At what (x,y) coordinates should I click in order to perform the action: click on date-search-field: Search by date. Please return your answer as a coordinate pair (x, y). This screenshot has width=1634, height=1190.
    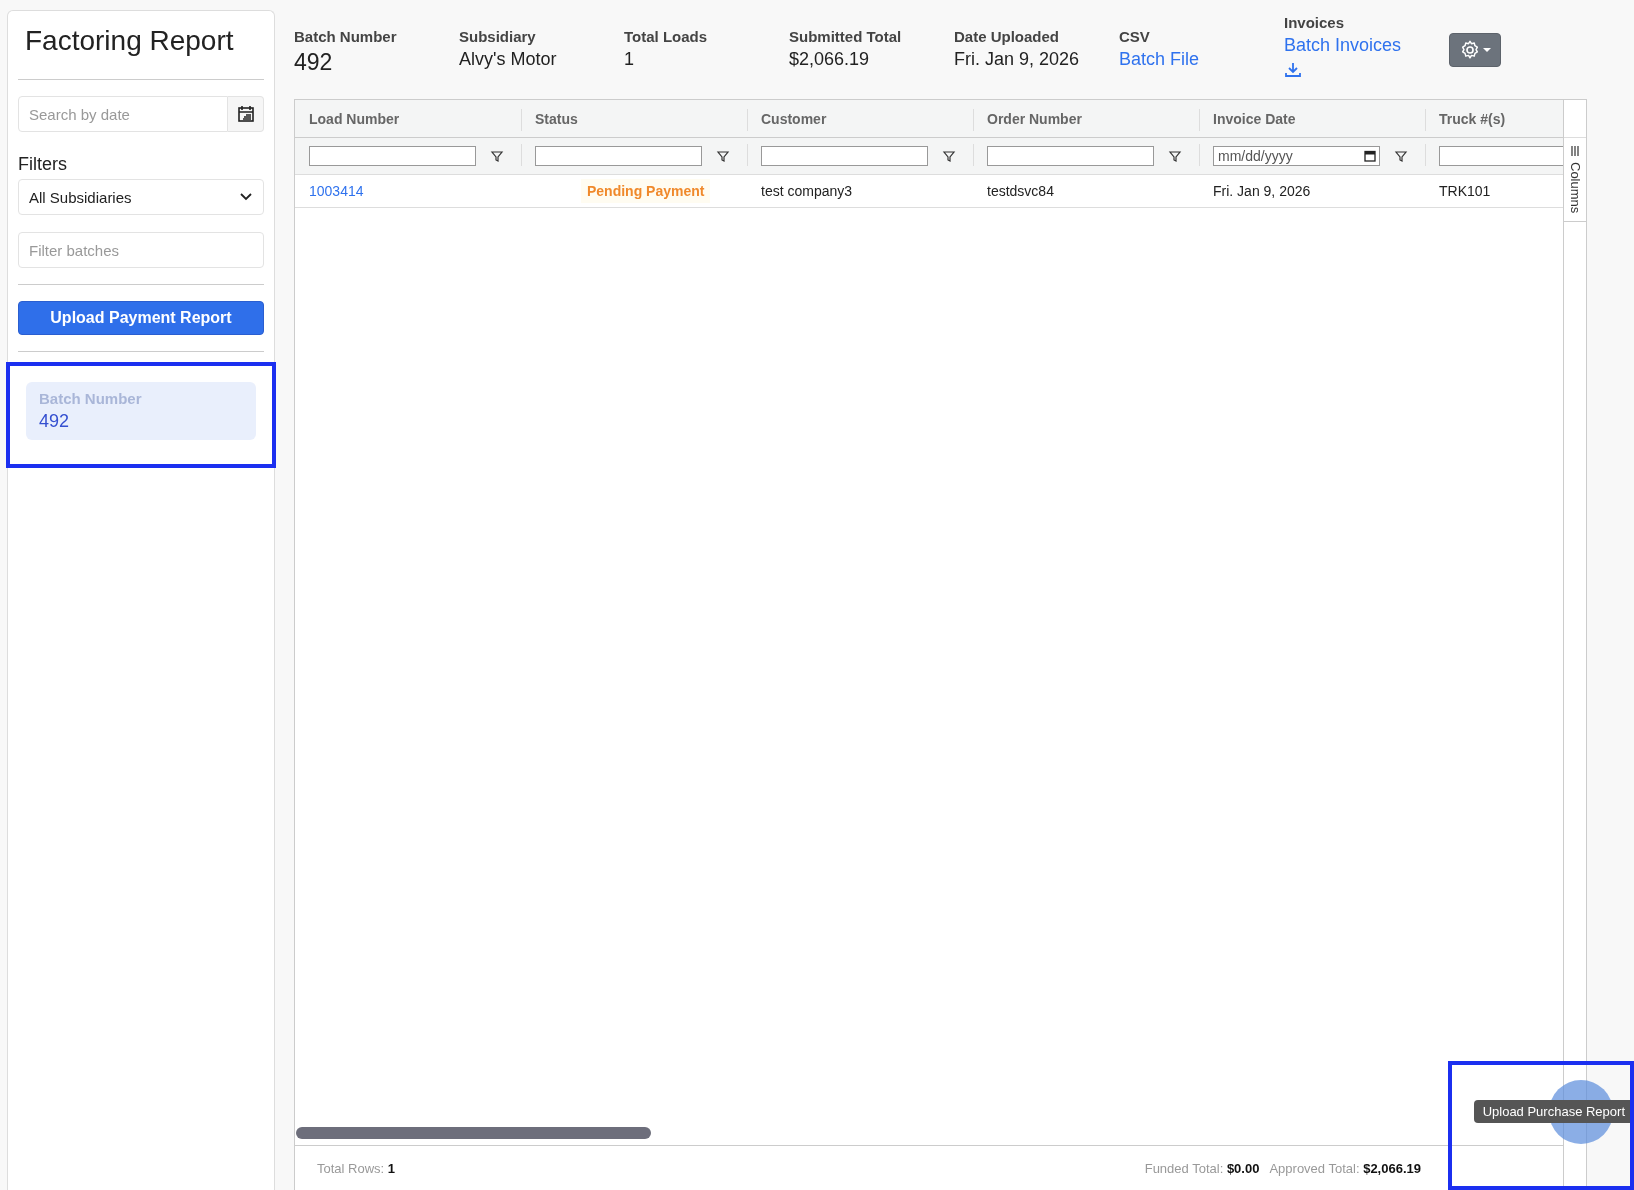
    Looking at the image, I should click on (123, 114).